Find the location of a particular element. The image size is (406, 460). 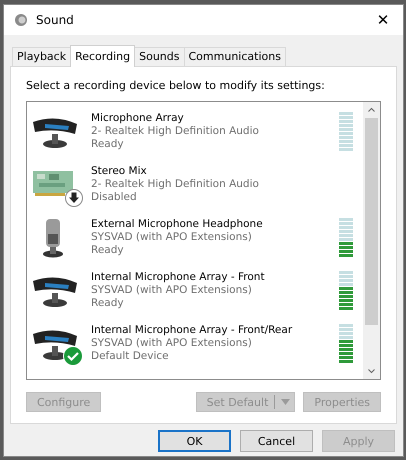

device-status: Default Device is located at coordinates (130, 356).